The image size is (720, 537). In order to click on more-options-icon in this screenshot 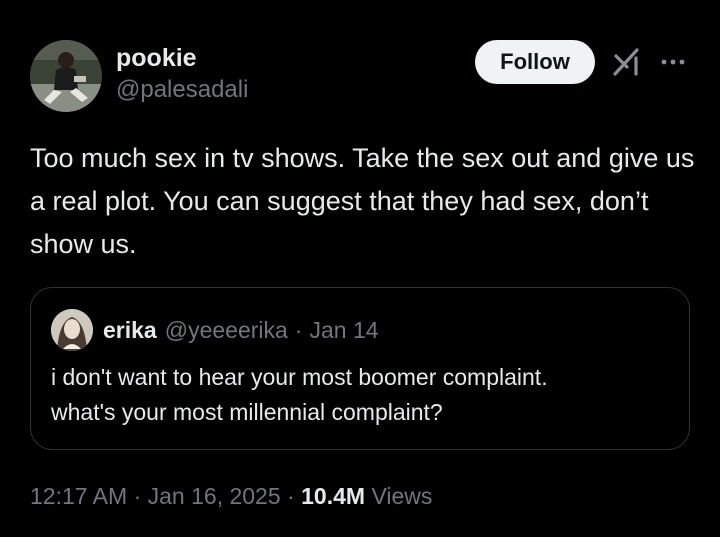, I will do `click(673, 62)`.